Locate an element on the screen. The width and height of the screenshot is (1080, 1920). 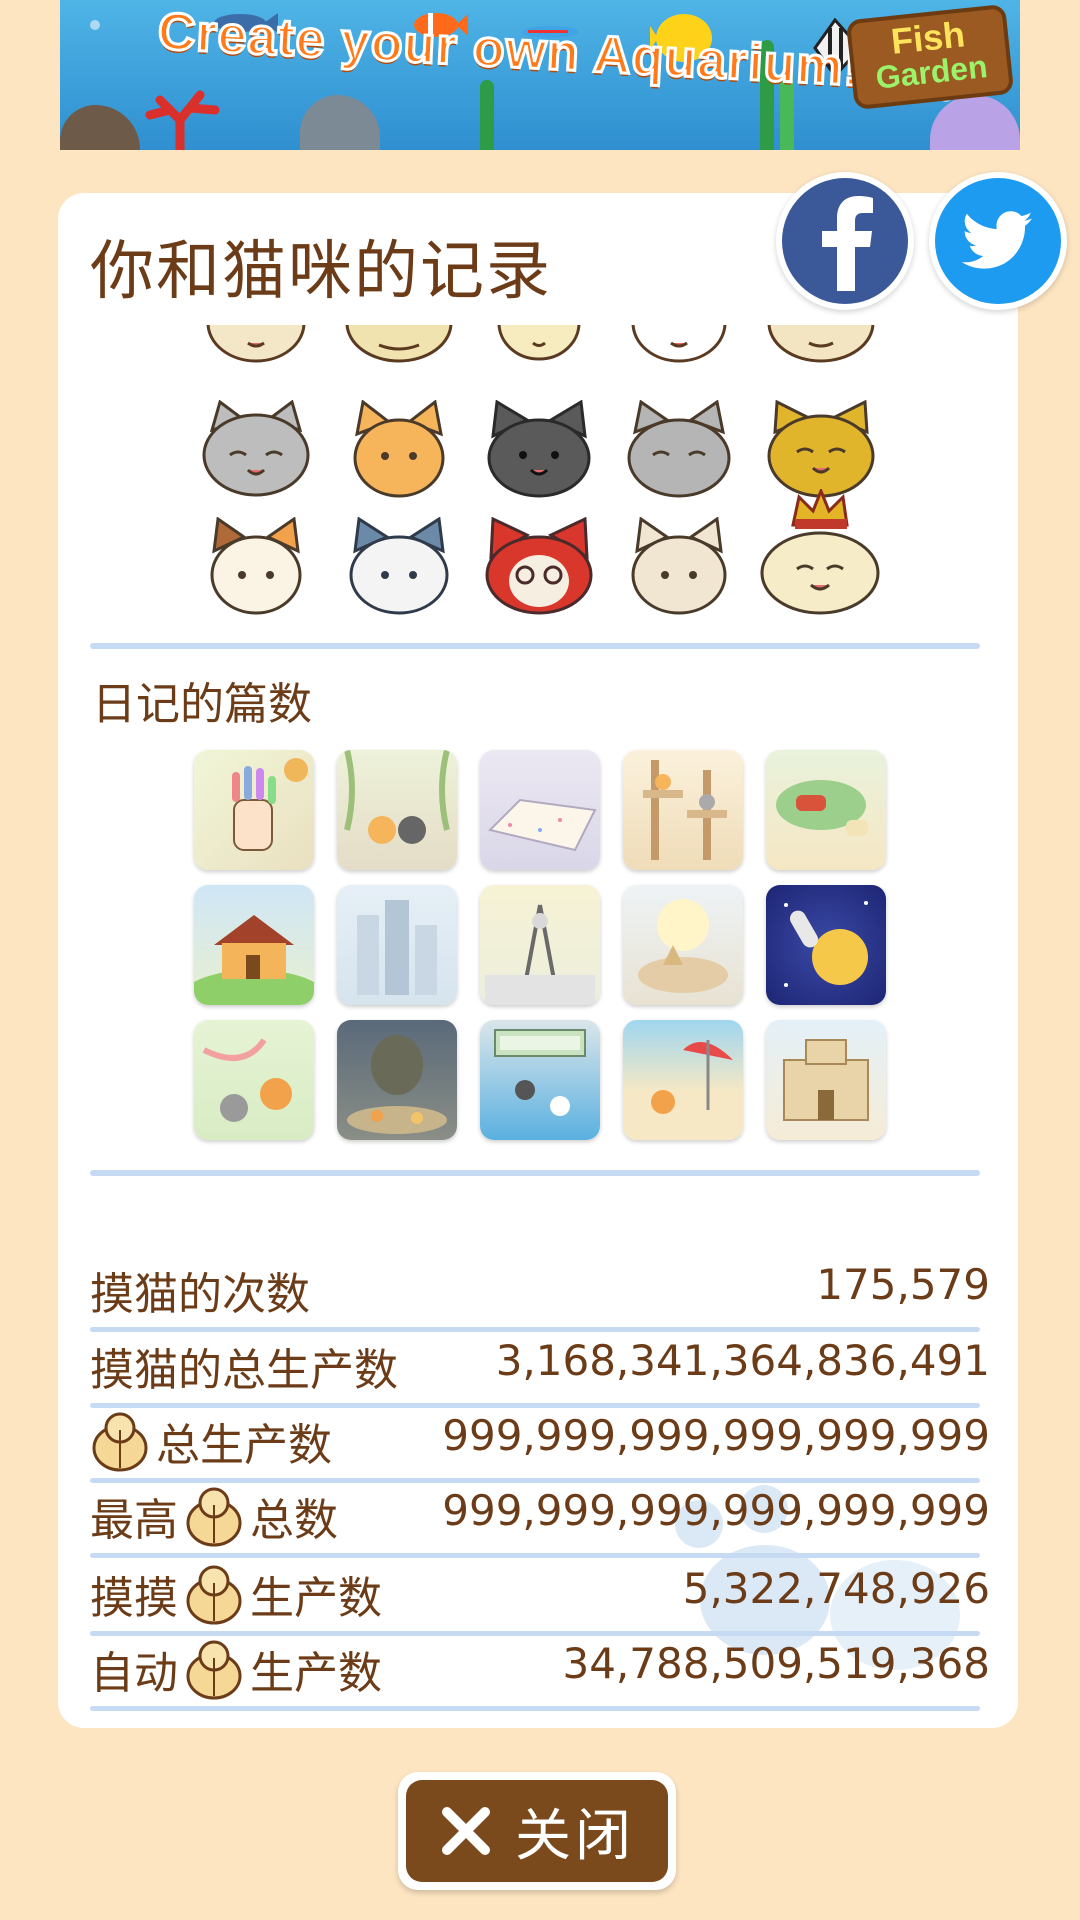
stat-row-auto-production: 自动 生产数 34,788,509,519,368 is located at coordinates (540, 1672).